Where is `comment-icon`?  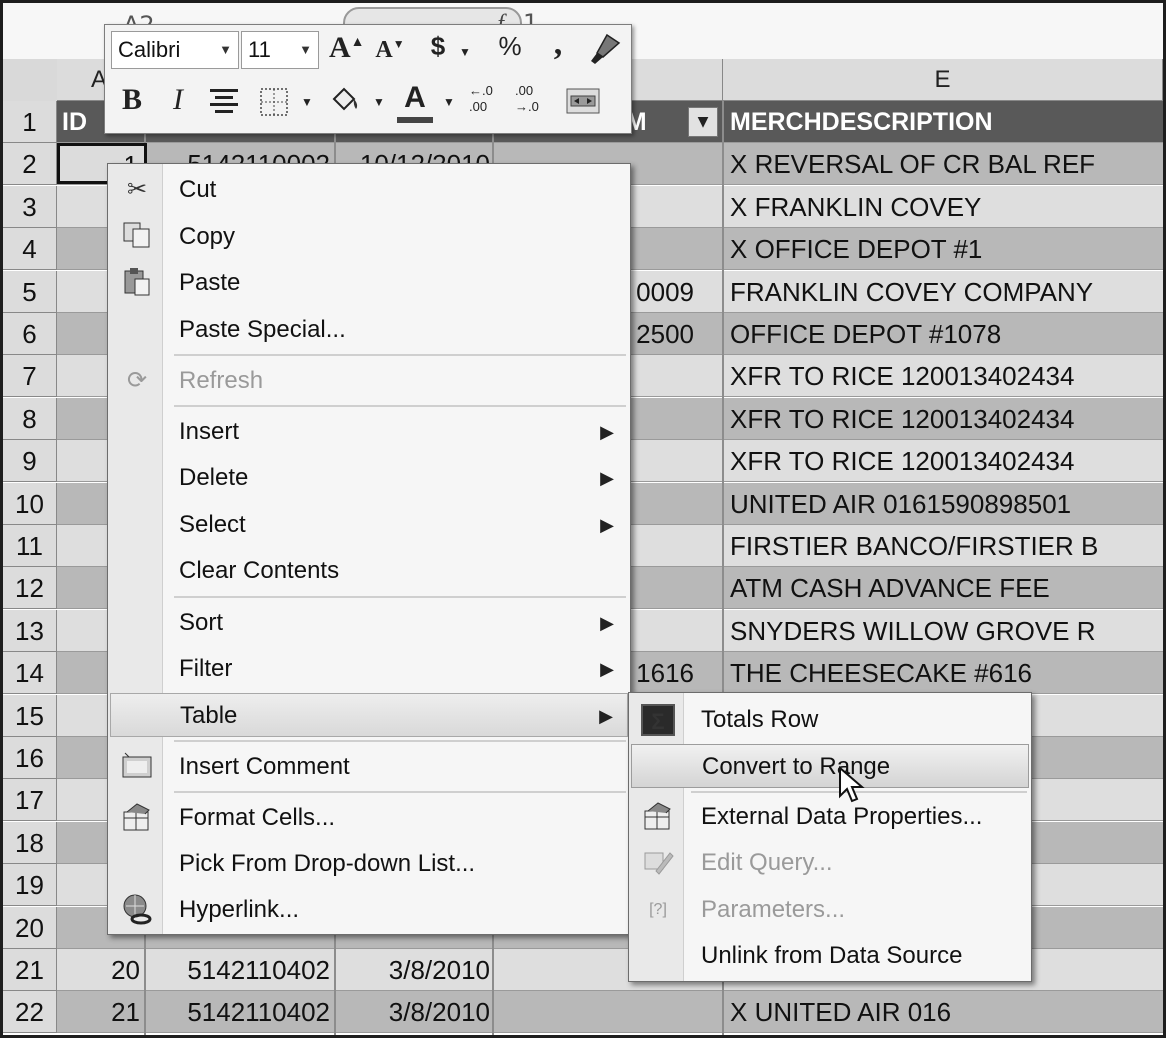 comment-icon is located at coordinates (137, 767).